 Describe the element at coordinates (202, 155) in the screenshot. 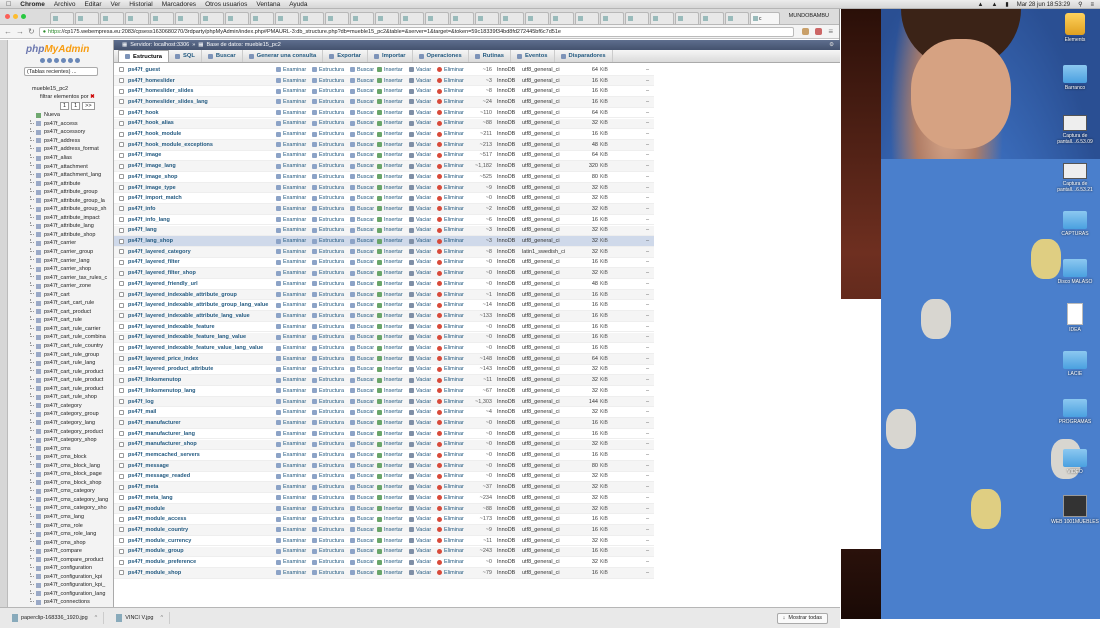

I see `table-name-link: ps47f_image` at that location.